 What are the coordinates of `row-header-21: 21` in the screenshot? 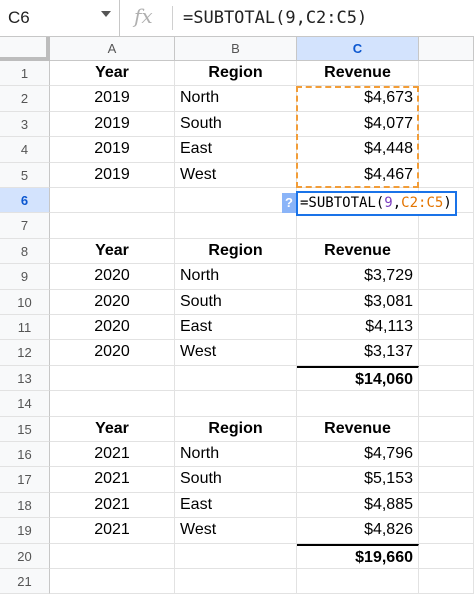 It's located at (25, 581).